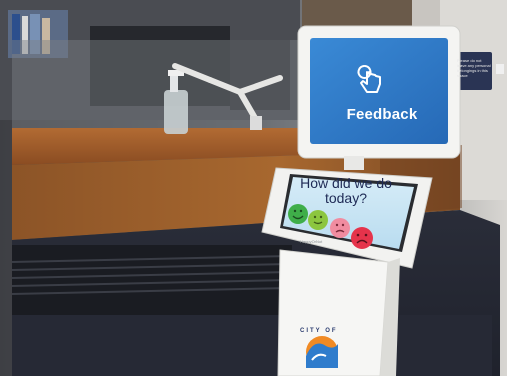 The image size is (507, 376). What do you see at coordinates (311, 241) in the screenshot?
I see `device-brand: HappyOrNot` at bounding box center [311, 241].